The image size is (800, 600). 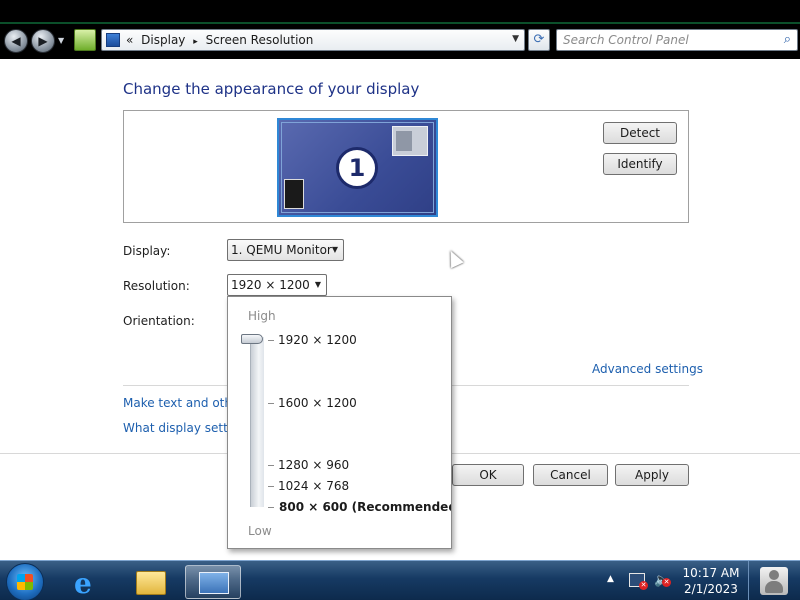 What do you see at coordinates (271, 89) in the screenshot?
I see `page-title: Change the appearance of your display` at bounding box center [271, 89].